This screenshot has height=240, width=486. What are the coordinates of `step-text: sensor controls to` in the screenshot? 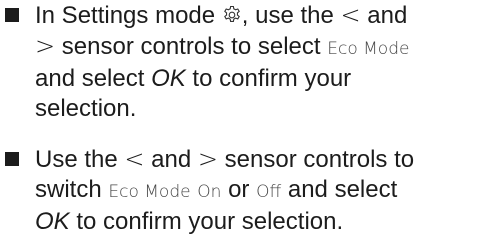 It's located at (316, 159).